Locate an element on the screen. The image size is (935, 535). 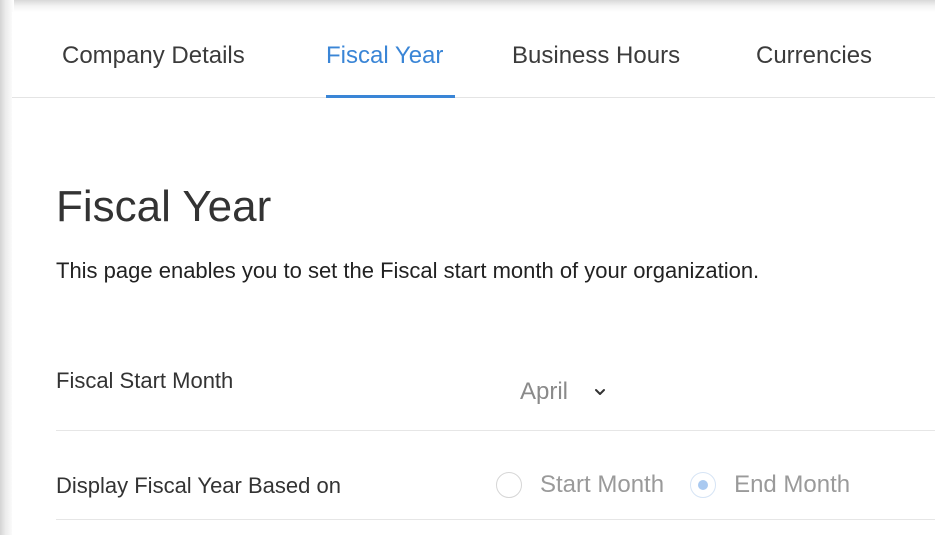
display-fiscal-year-label: Display Fiscal Year Based on is located at coordinates (198, 485).